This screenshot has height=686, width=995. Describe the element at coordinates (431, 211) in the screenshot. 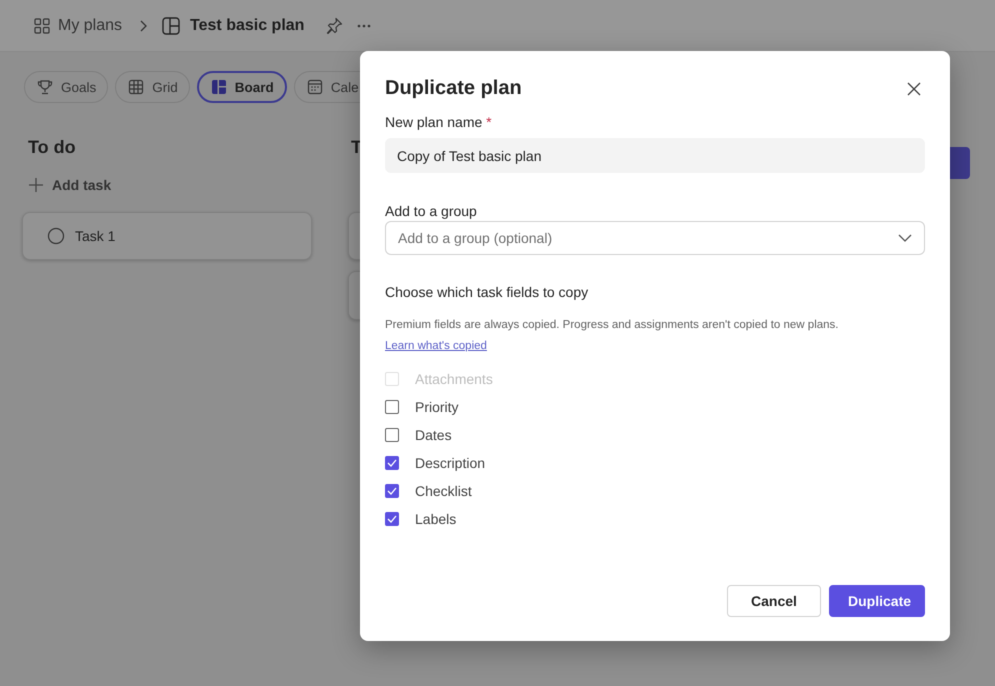

I see `field-label: Add to a group` at that location.